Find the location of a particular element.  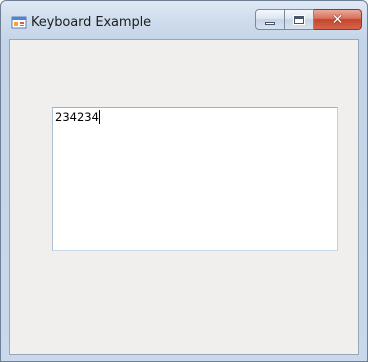

maximize-button is located at coordinates (299, 19).